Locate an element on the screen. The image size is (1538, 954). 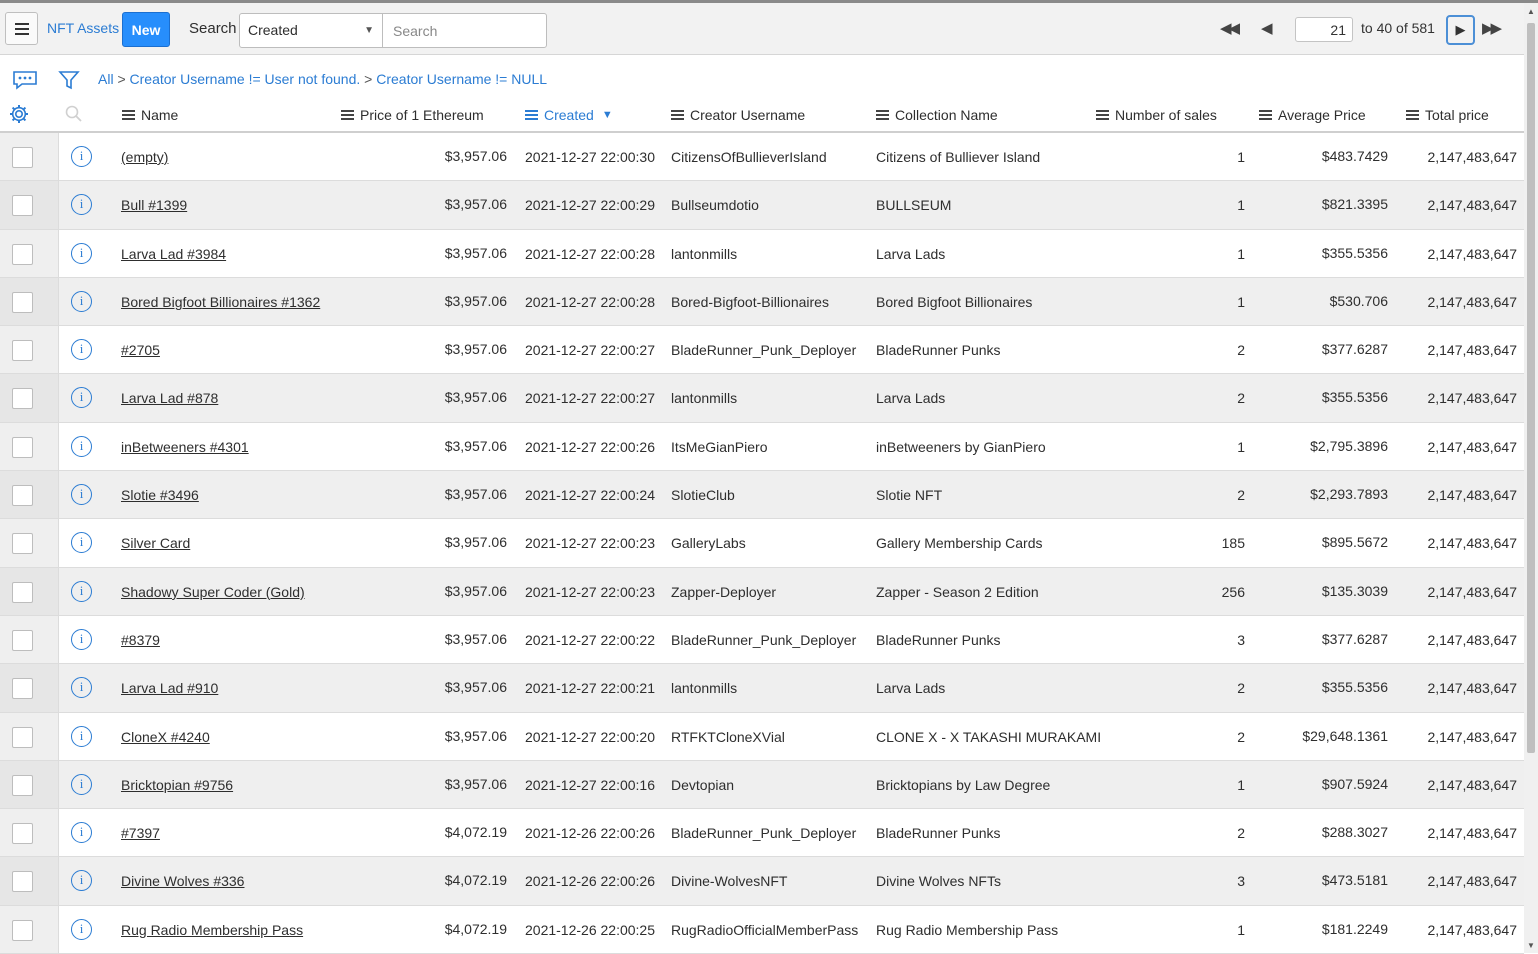
row-name-link: Silver Card is located at coordinates (155, 543).